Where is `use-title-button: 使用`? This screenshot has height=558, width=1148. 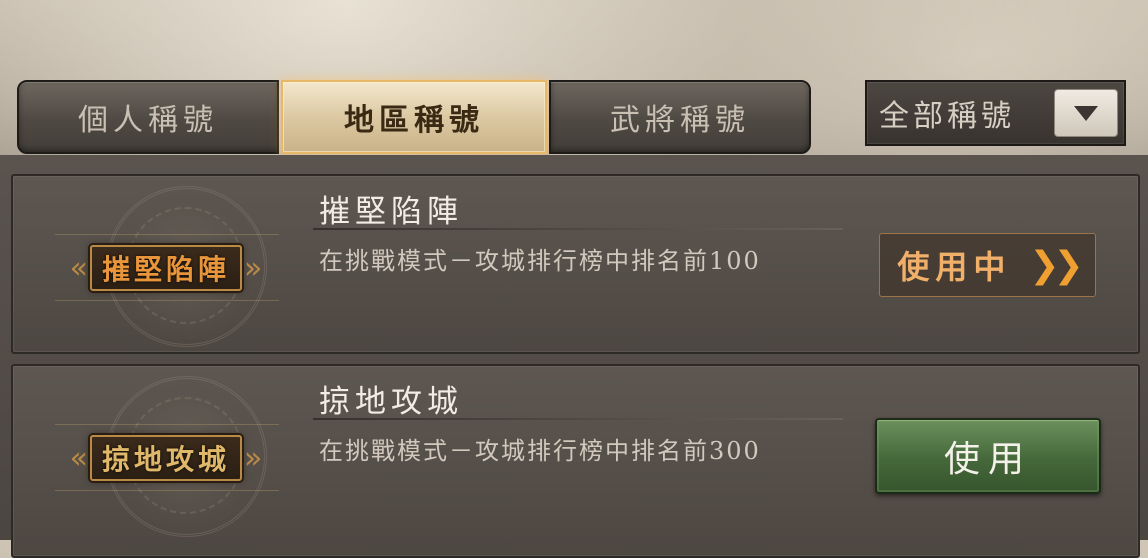
use-title-button: 使用 is located at coordinates (988, 456).